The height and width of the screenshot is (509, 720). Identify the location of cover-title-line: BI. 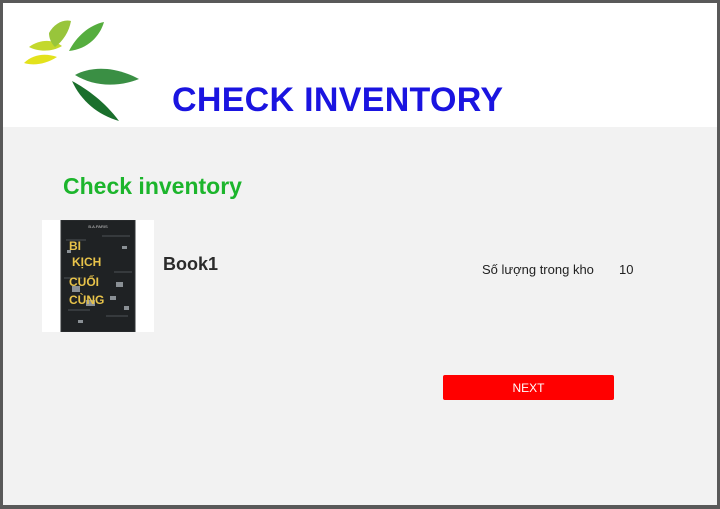
(75, 246).